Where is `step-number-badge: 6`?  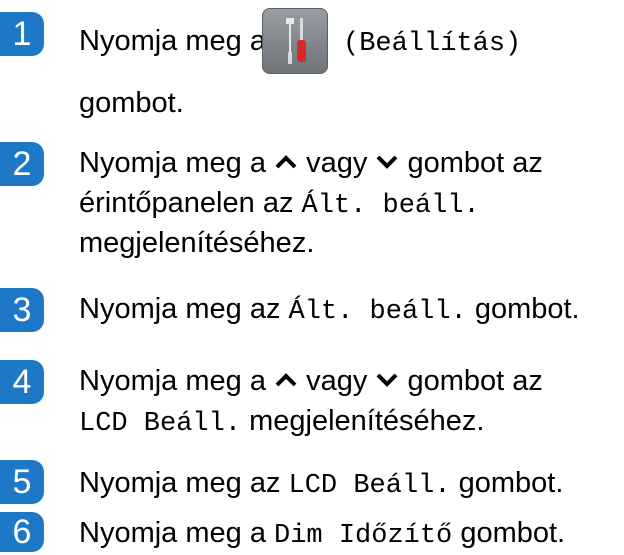
step-number-badge: 6 is located at coordinates (22, 532).